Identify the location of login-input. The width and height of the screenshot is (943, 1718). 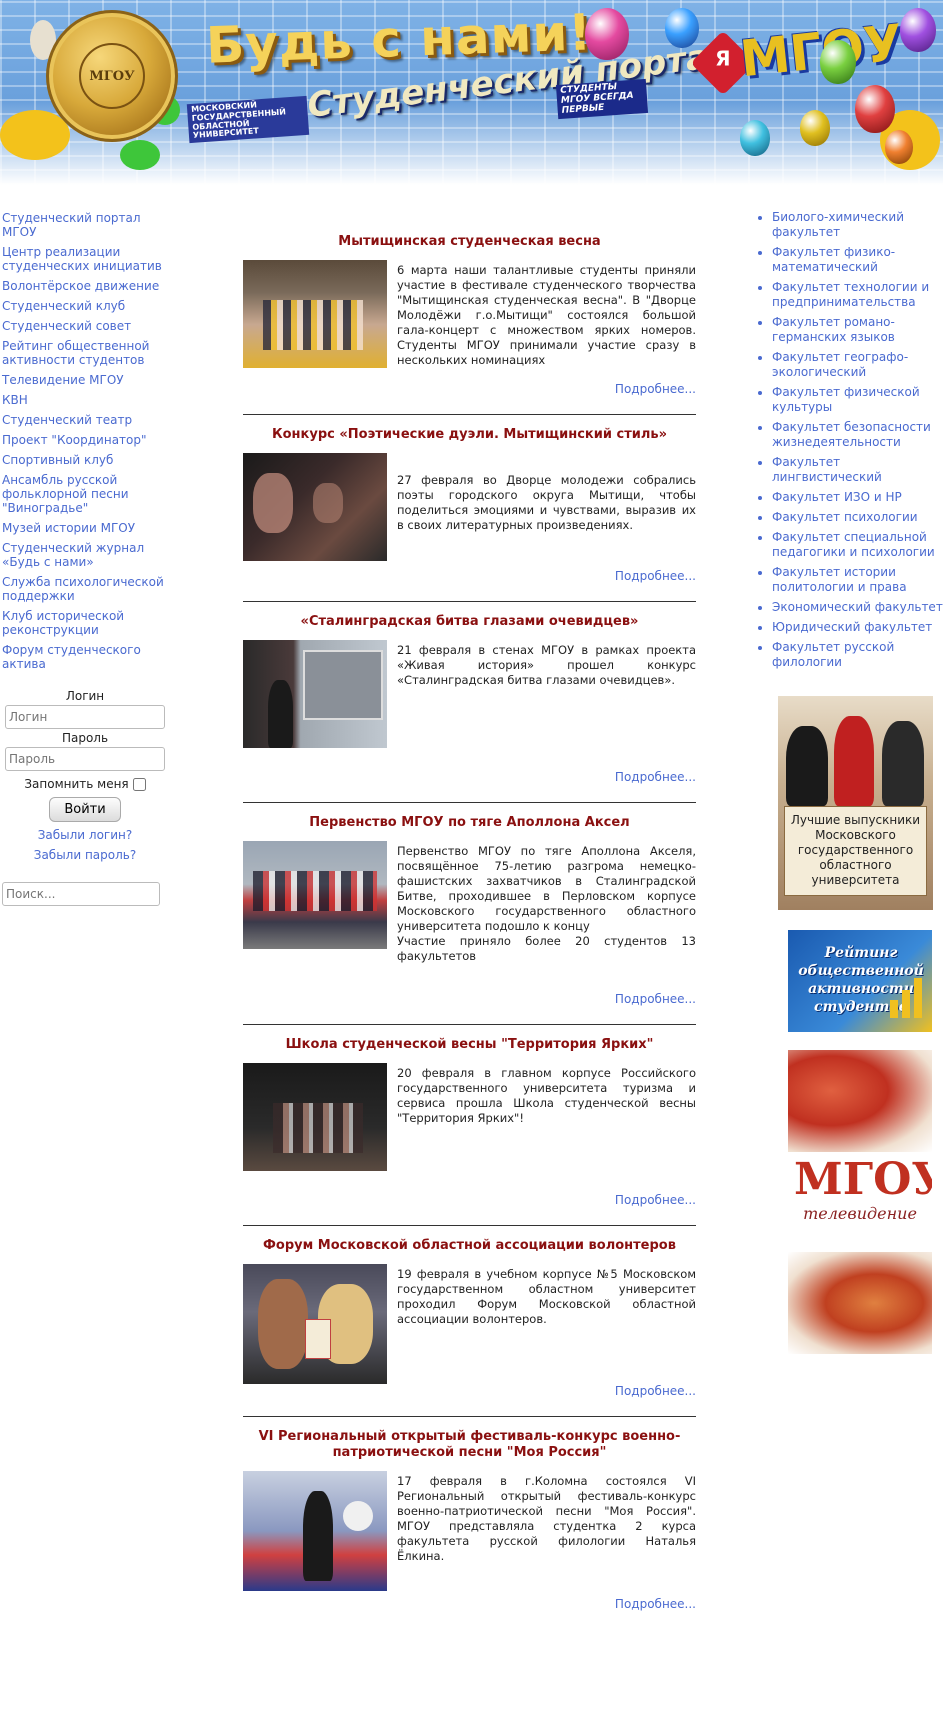
(85, 717).